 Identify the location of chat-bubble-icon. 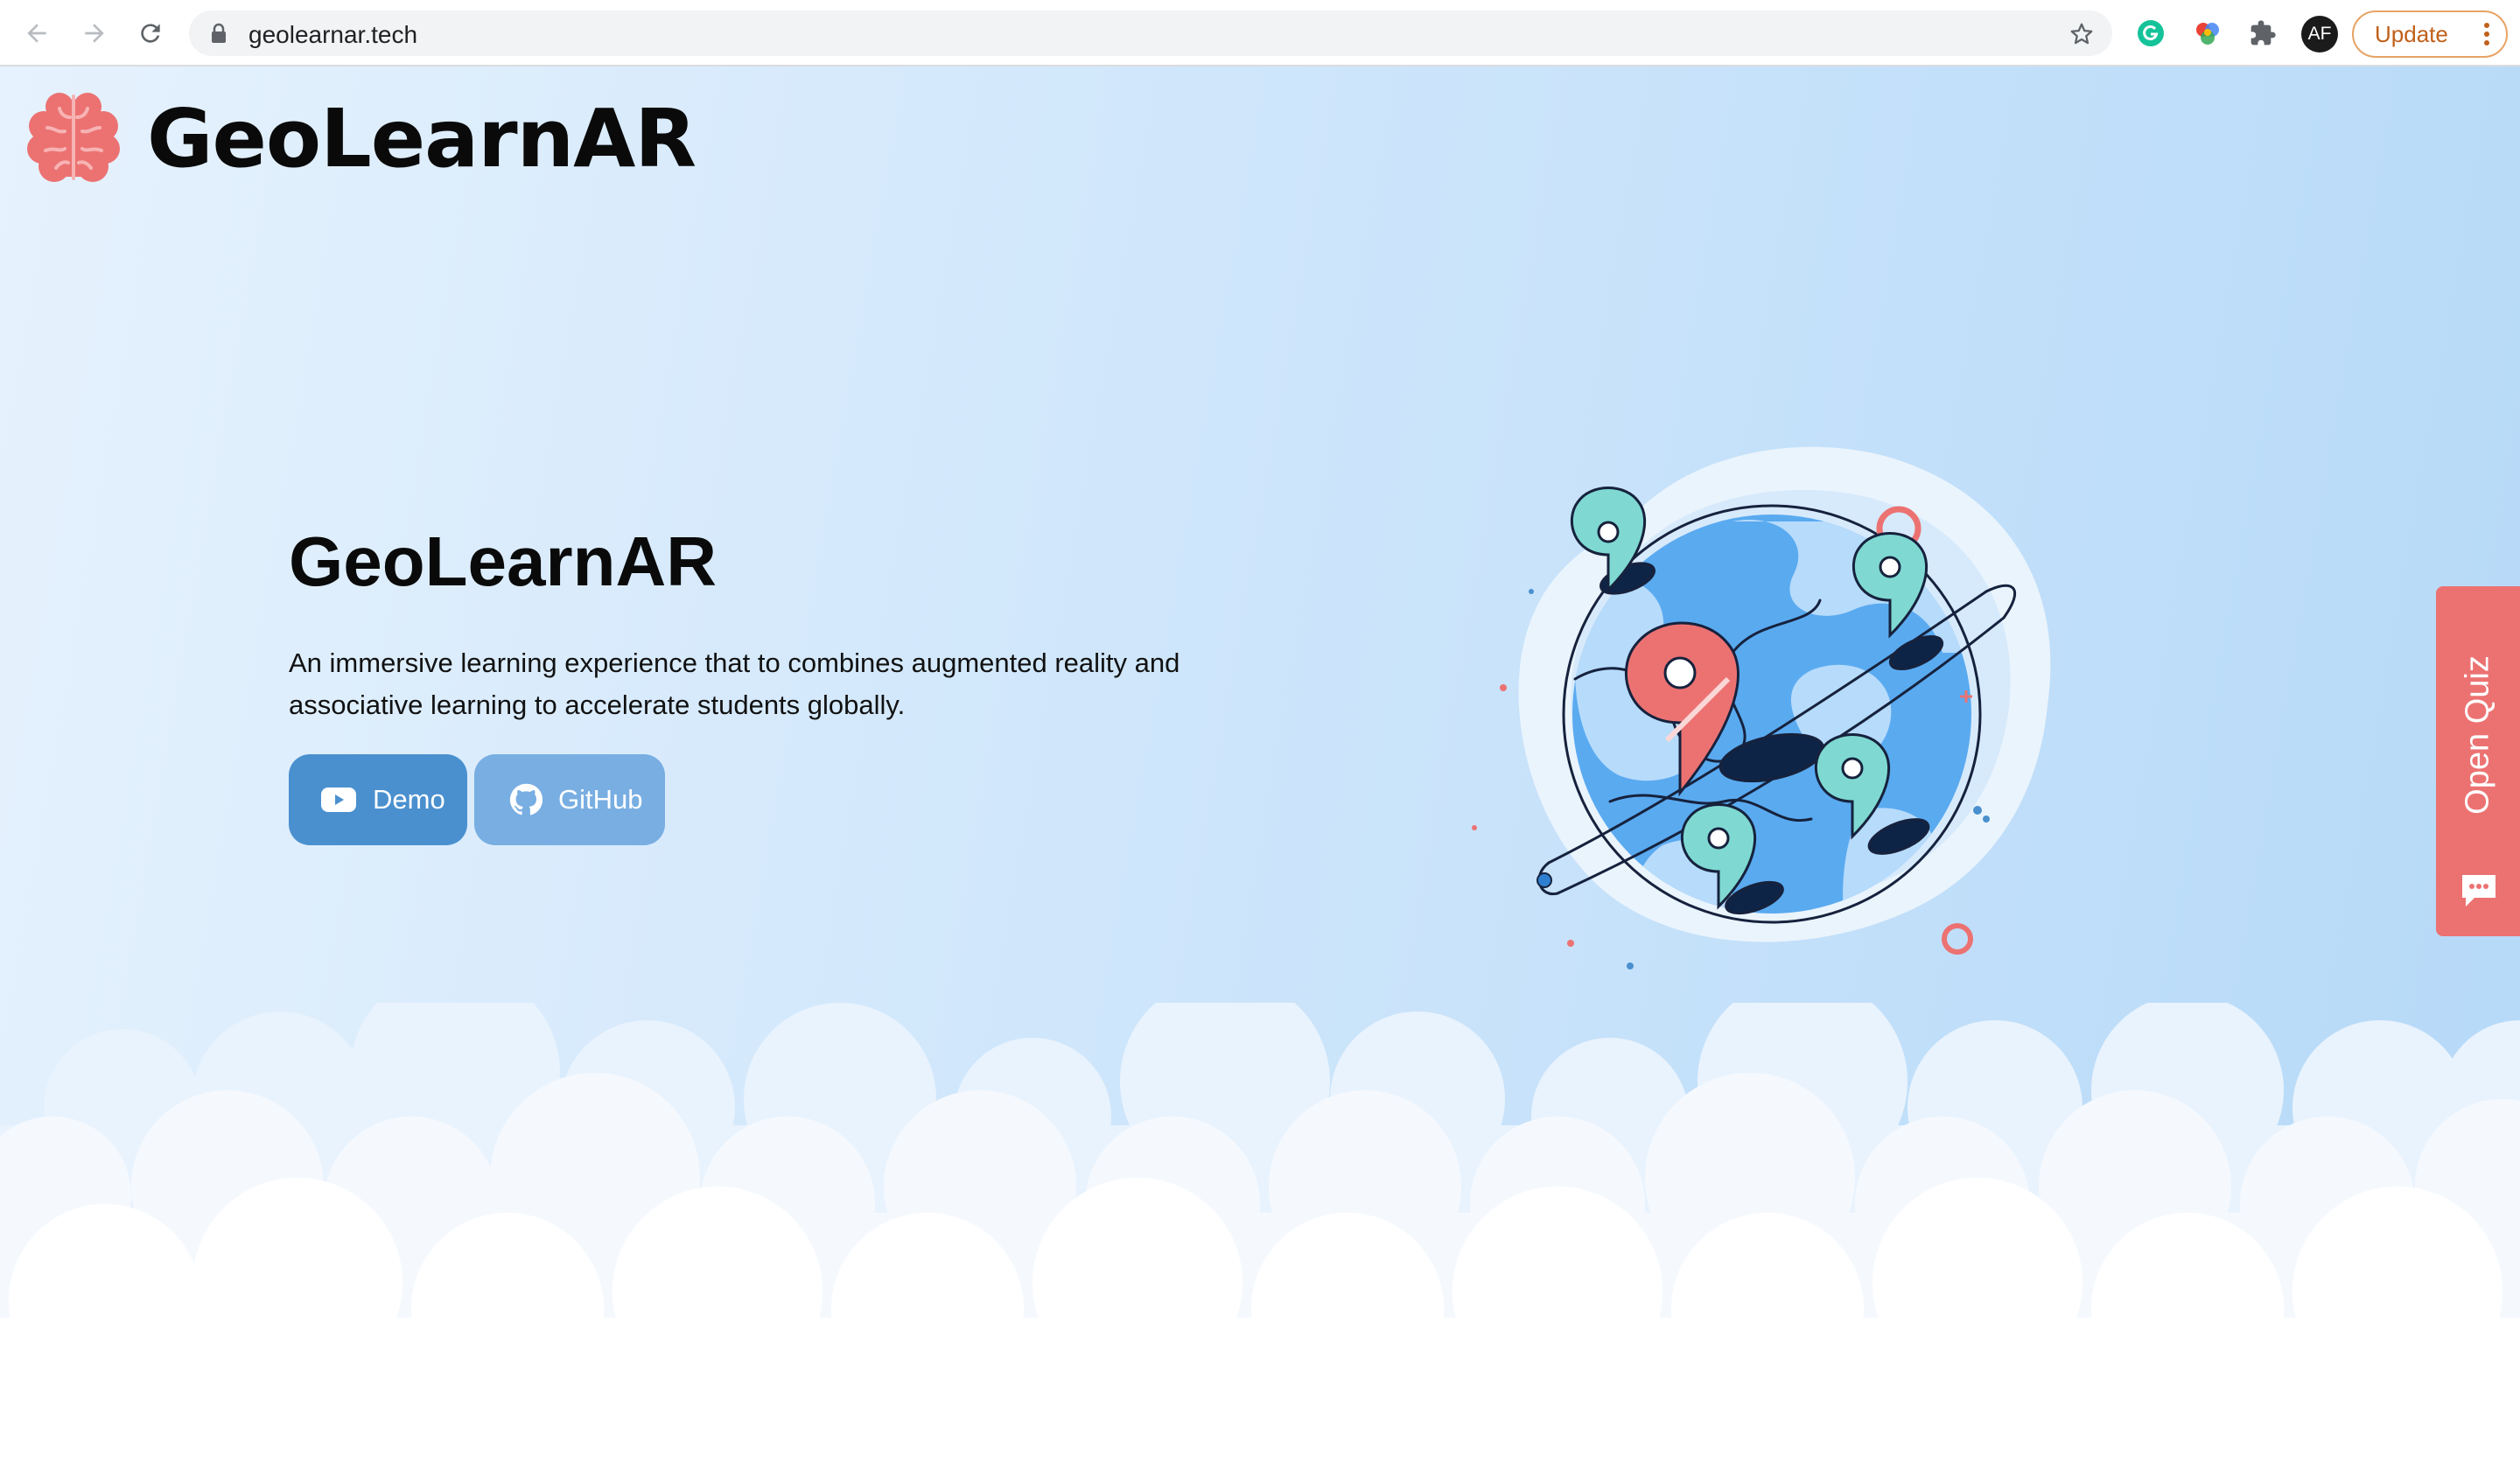
(2479, 893).